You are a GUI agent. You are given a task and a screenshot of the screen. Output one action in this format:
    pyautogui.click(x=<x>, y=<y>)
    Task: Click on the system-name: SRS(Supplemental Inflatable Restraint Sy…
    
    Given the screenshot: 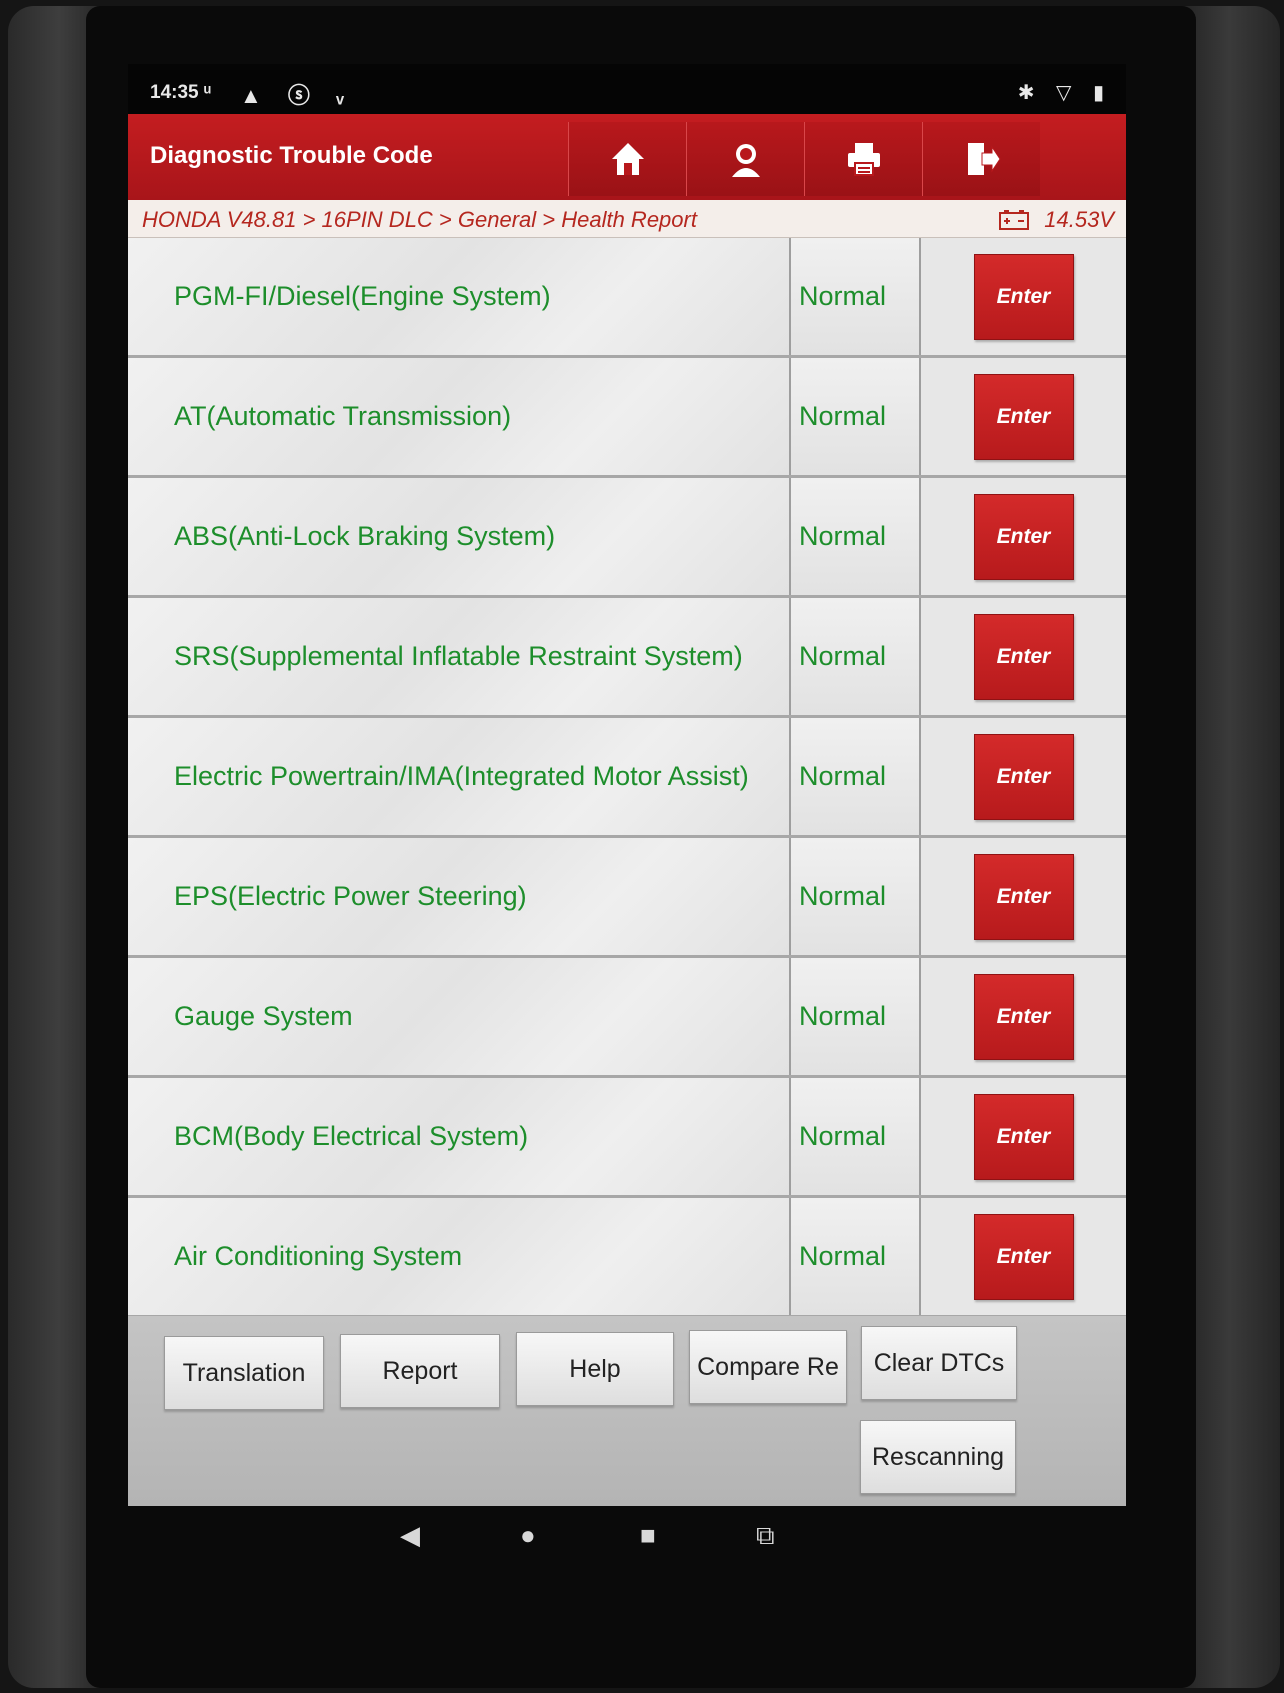 What is the action you would take?
    pyautogui.click(x=459, y=656)
    